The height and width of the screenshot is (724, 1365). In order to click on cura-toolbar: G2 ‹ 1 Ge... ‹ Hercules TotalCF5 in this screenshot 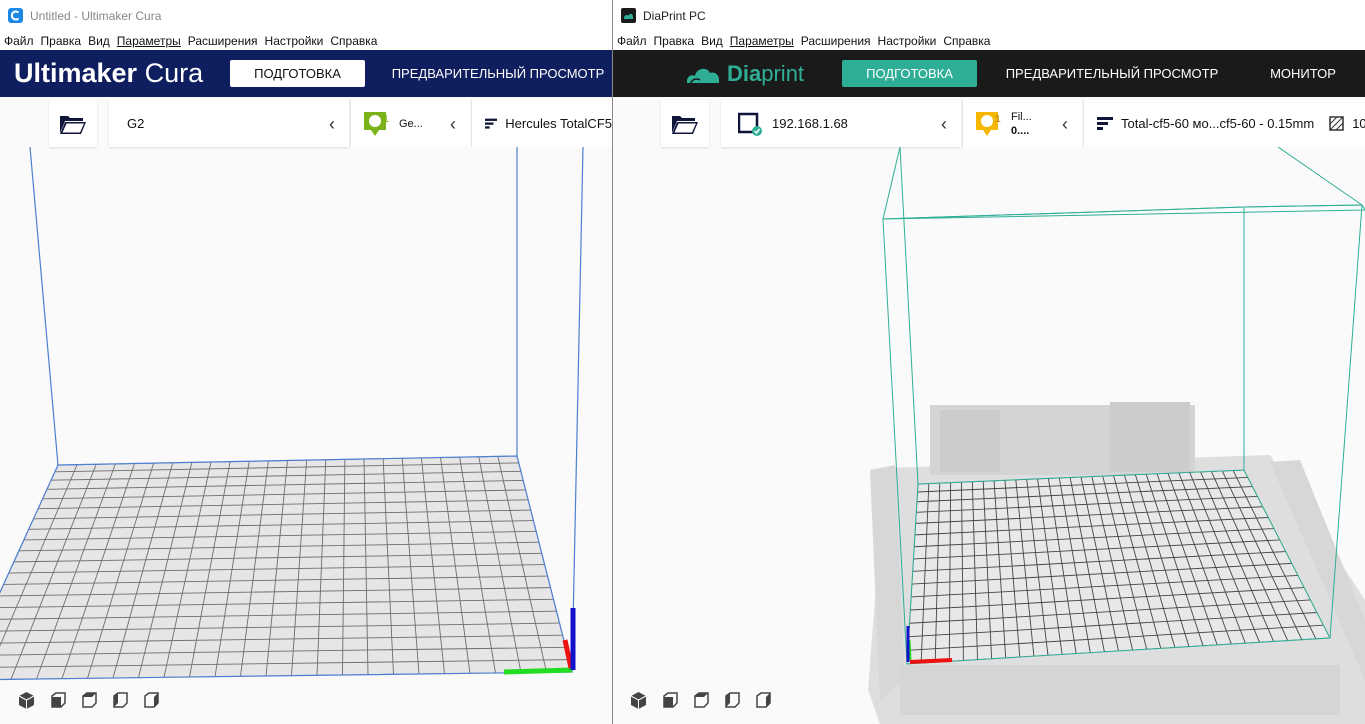, I will do `click(306, 122)`.